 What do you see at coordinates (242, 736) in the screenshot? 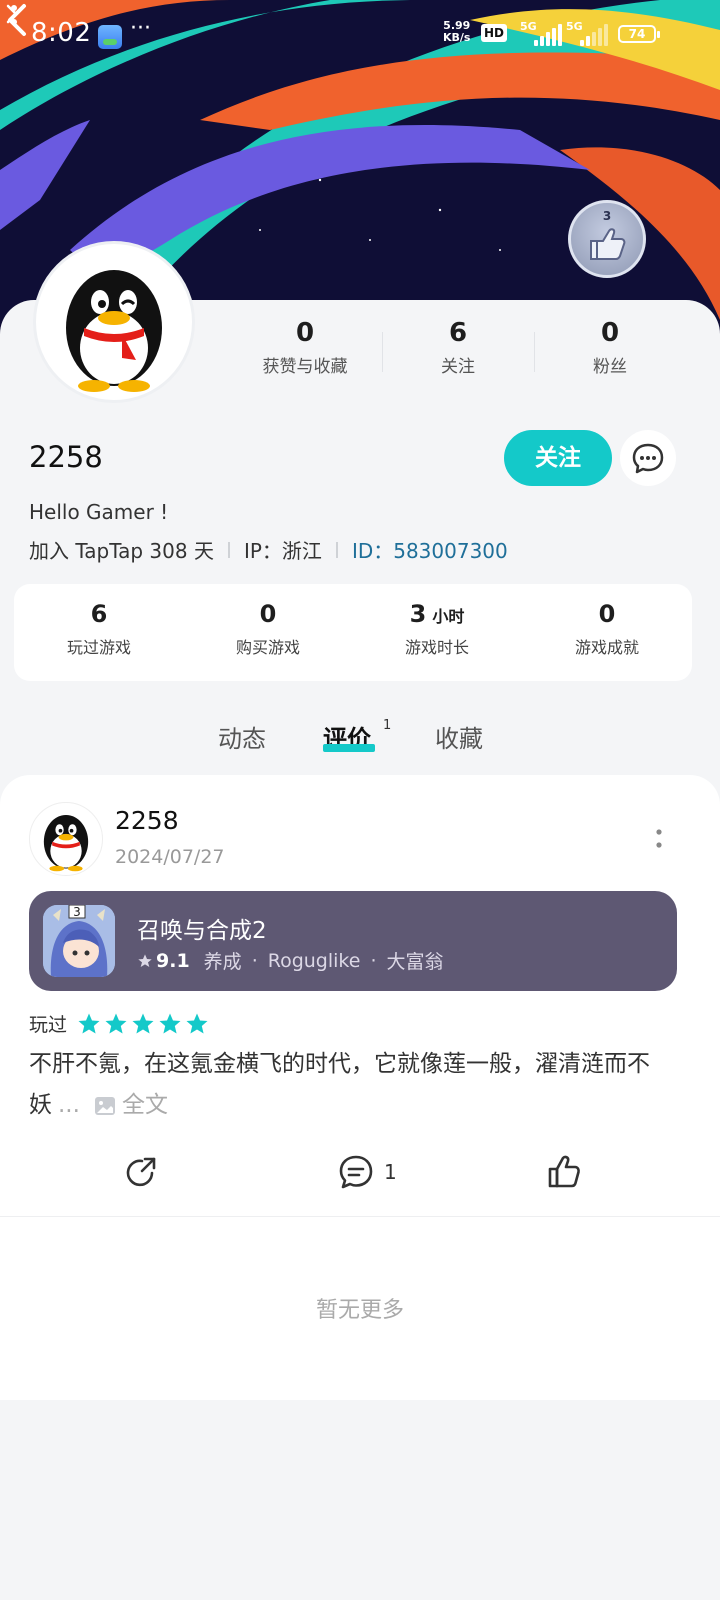
I see `tab-activity: 动态` at bounding box center [242, 736].